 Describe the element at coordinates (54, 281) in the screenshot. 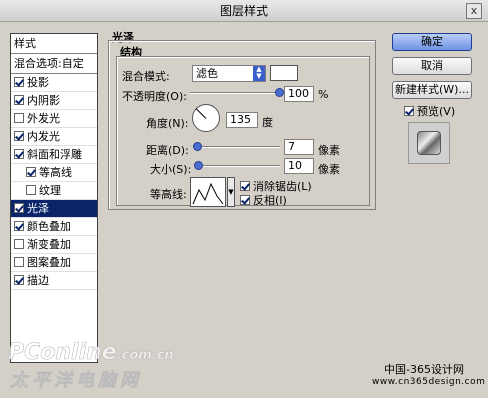

I see `style-list-item: 描边` at that location.